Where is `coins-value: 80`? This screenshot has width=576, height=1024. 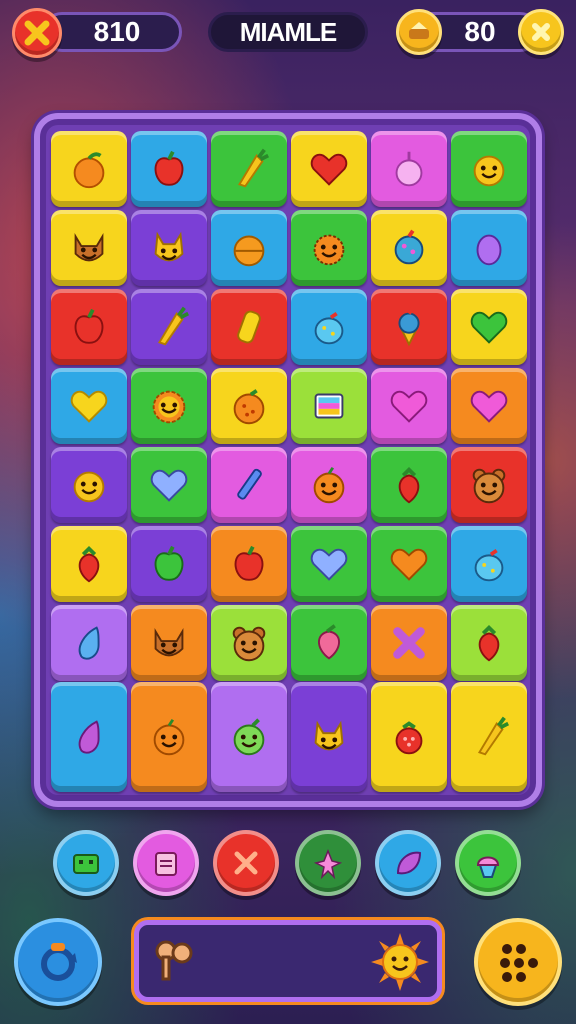
coins-value: 80 is located at coordinates (480, 31).